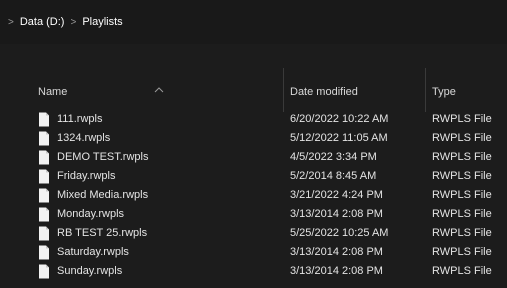  I want to click on file-row: Friday.rwpls 5/2/2014 8:45 AM RWPLS File, so click(253, 176).